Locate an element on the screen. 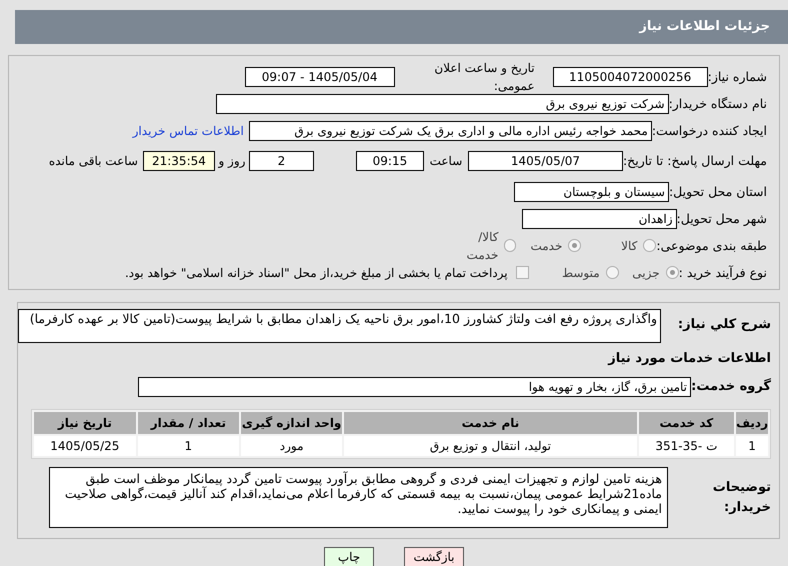  column-header: ردیف is located at coordinates (752, 423).